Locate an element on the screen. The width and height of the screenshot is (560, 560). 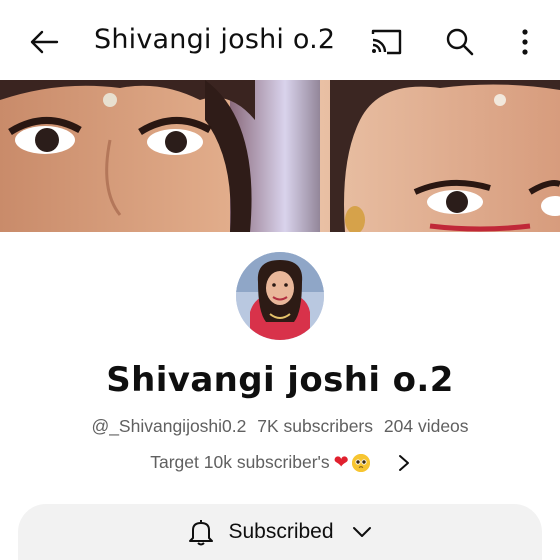
more-options-button is located at coordinates (525, 42).